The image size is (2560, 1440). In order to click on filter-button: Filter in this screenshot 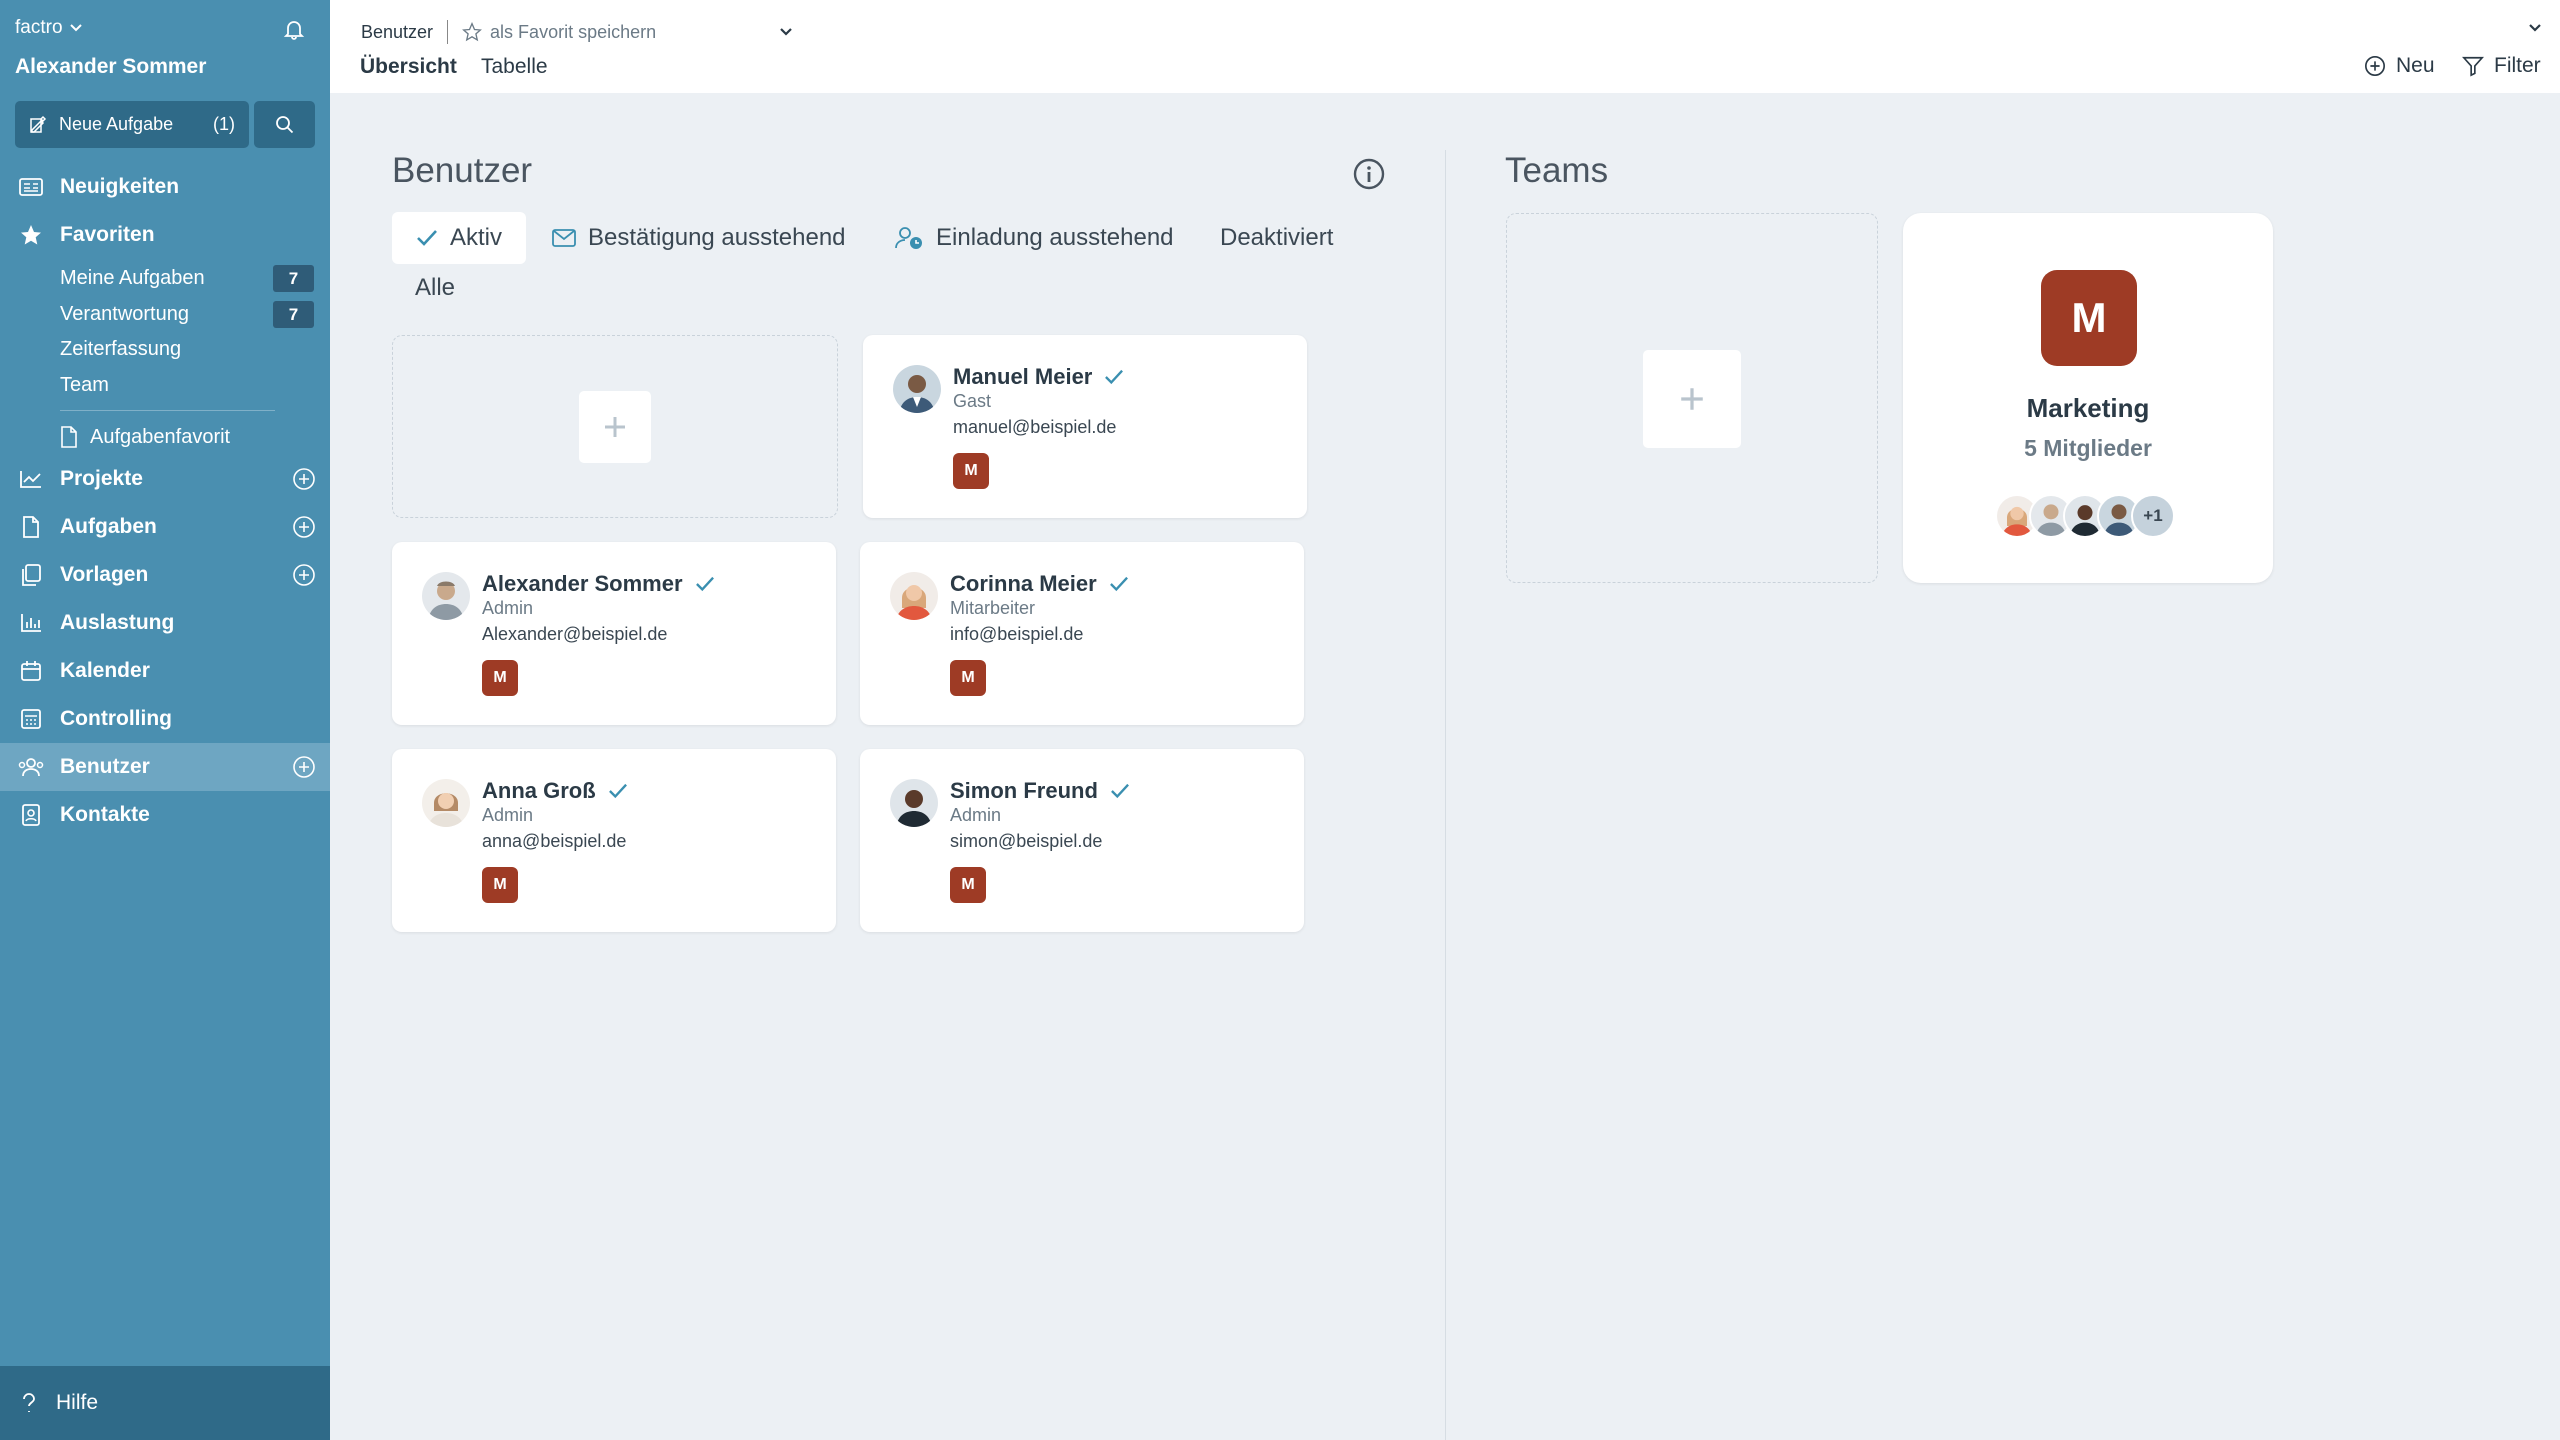, I will do `click(2501, 66)`.